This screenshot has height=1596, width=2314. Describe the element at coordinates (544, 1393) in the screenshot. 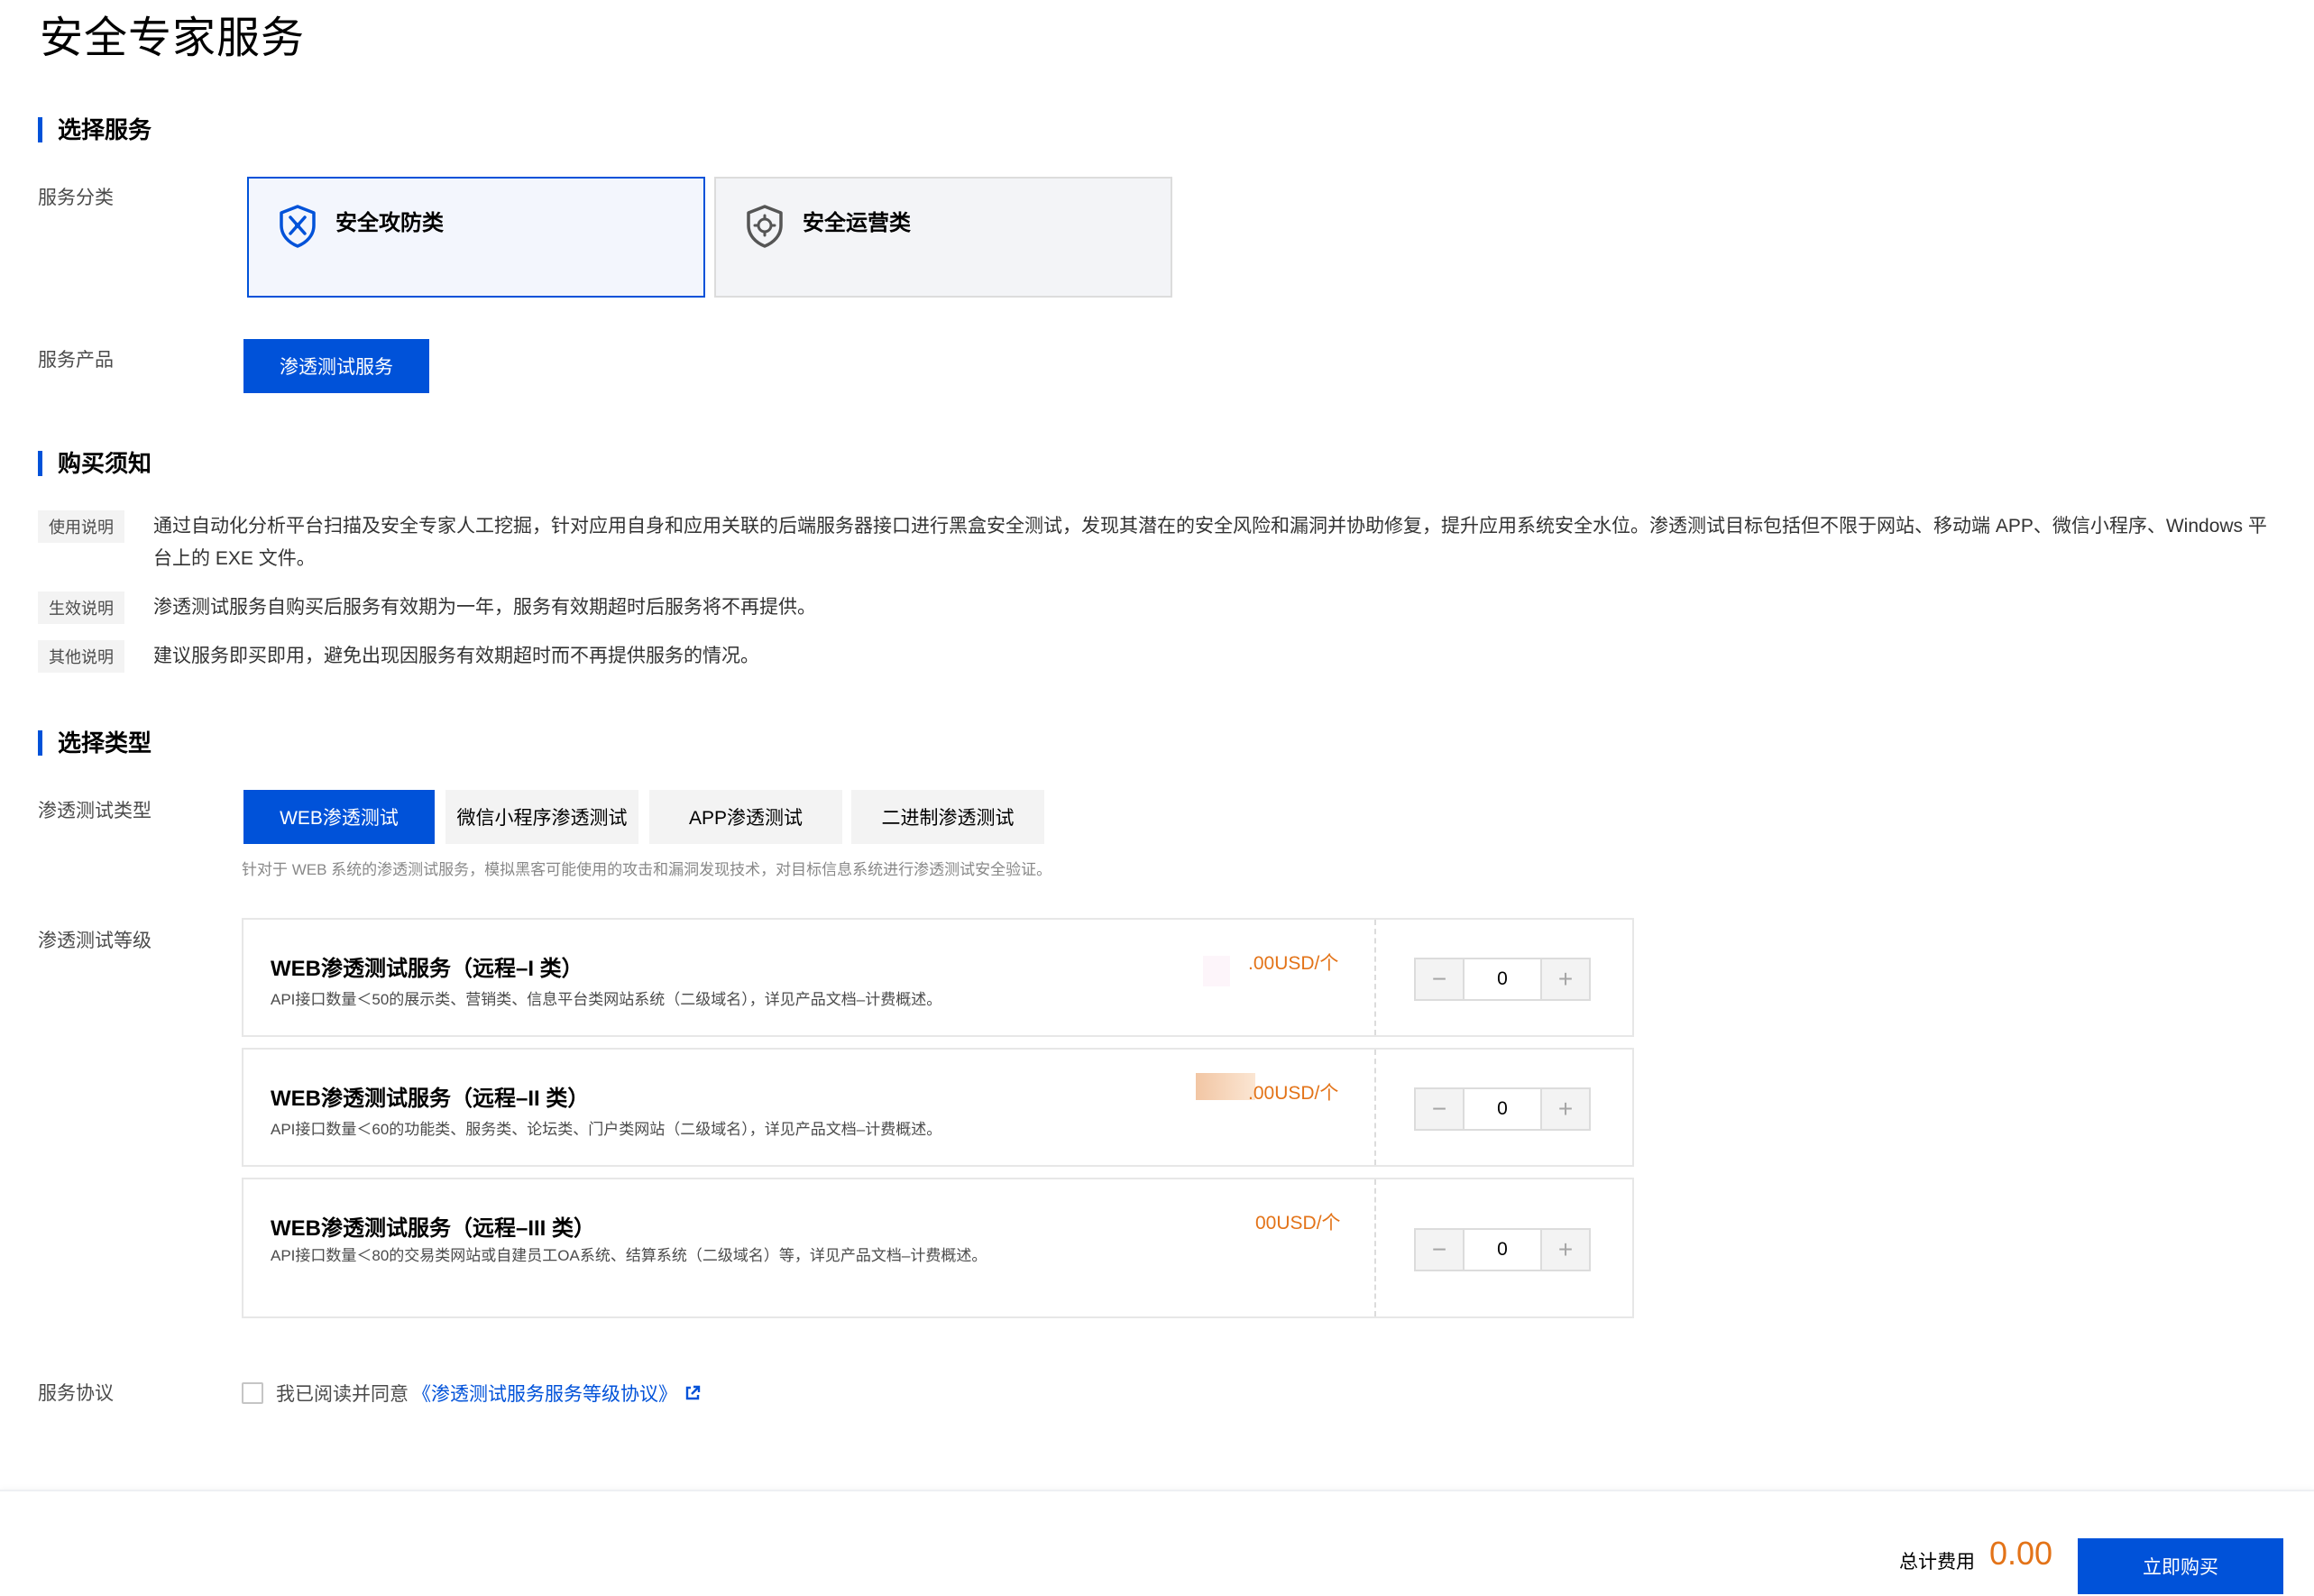

I see `agreement-link: 《渗透测试服务服务等级协议》` at that location.